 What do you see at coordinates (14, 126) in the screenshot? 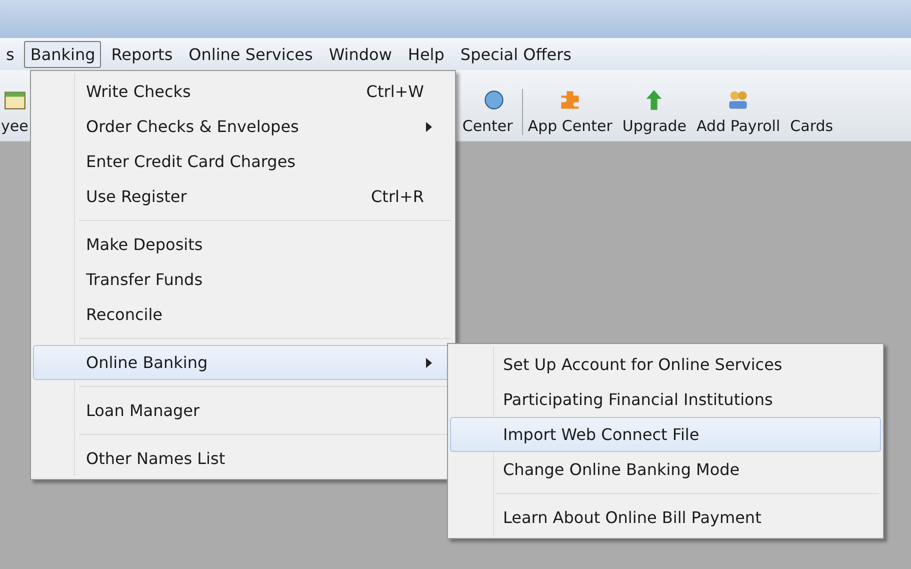
I see `toolbar-label: yee` at bounding box center [14, 126].